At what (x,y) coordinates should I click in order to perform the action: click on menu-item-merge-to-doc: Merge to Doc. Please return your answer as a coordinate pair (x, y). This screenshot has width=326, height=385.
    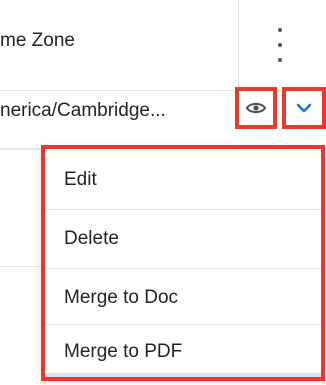
    Looking at the image, I should click on (183, 298).